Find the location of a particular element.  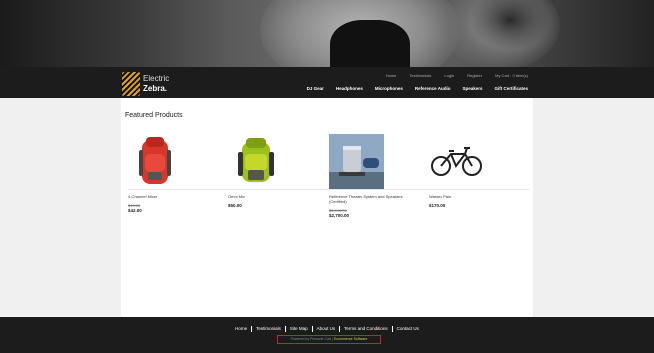

zebra-logo-icon is located at coordinates (131, 84).